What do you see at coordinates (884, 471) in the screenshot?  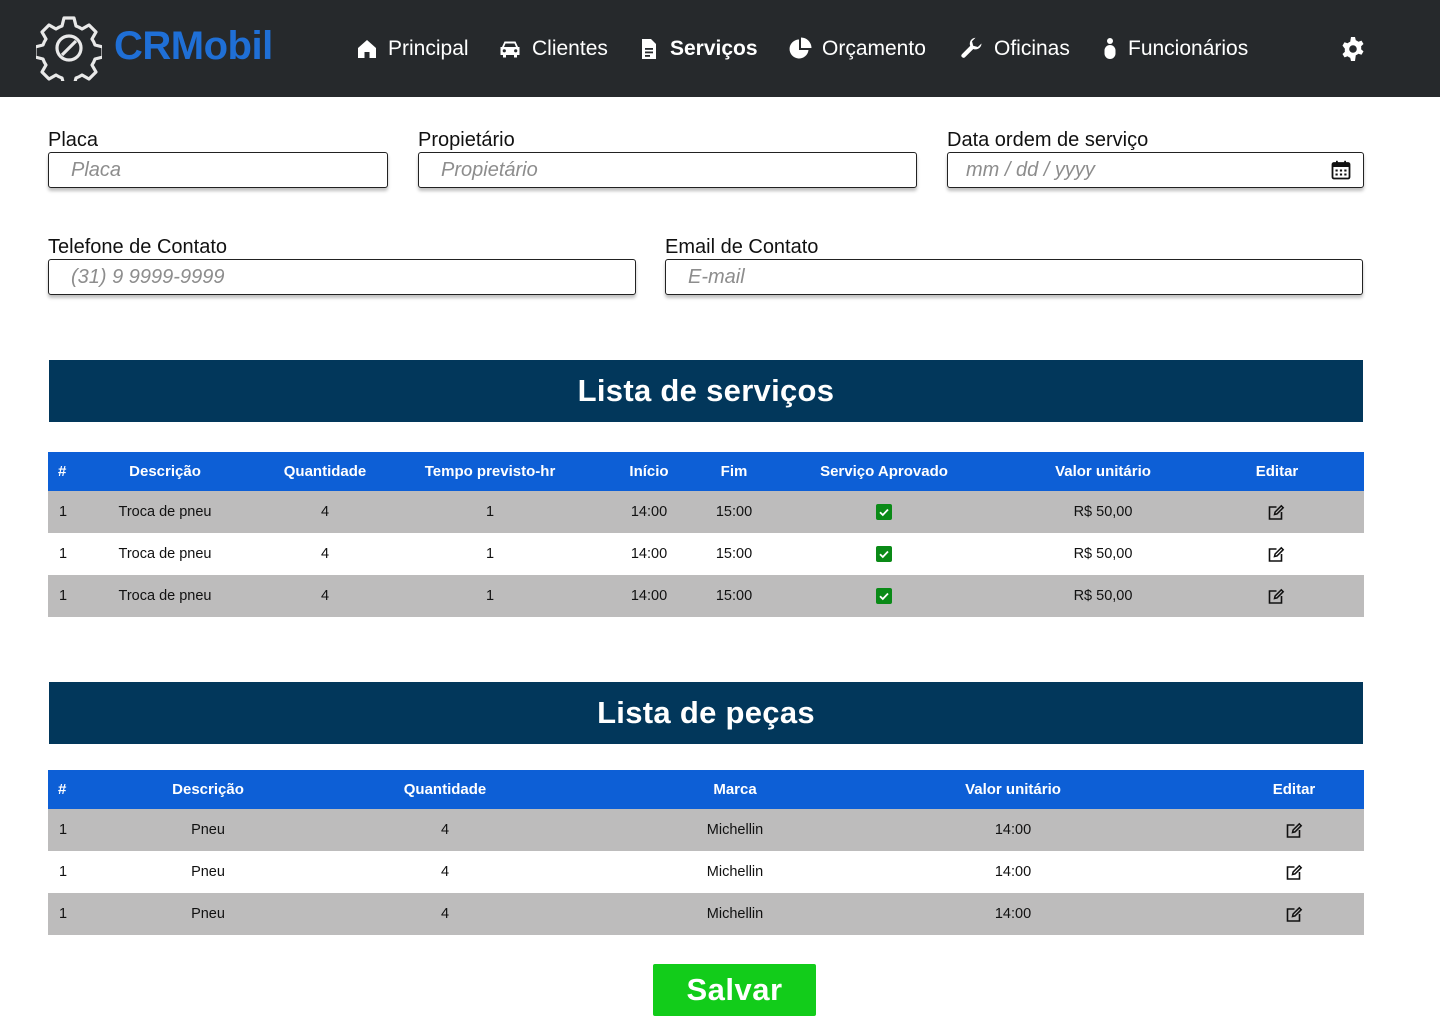 I see `col-aprovado: Serviço Aprovado` at bounding box center [884, 471].